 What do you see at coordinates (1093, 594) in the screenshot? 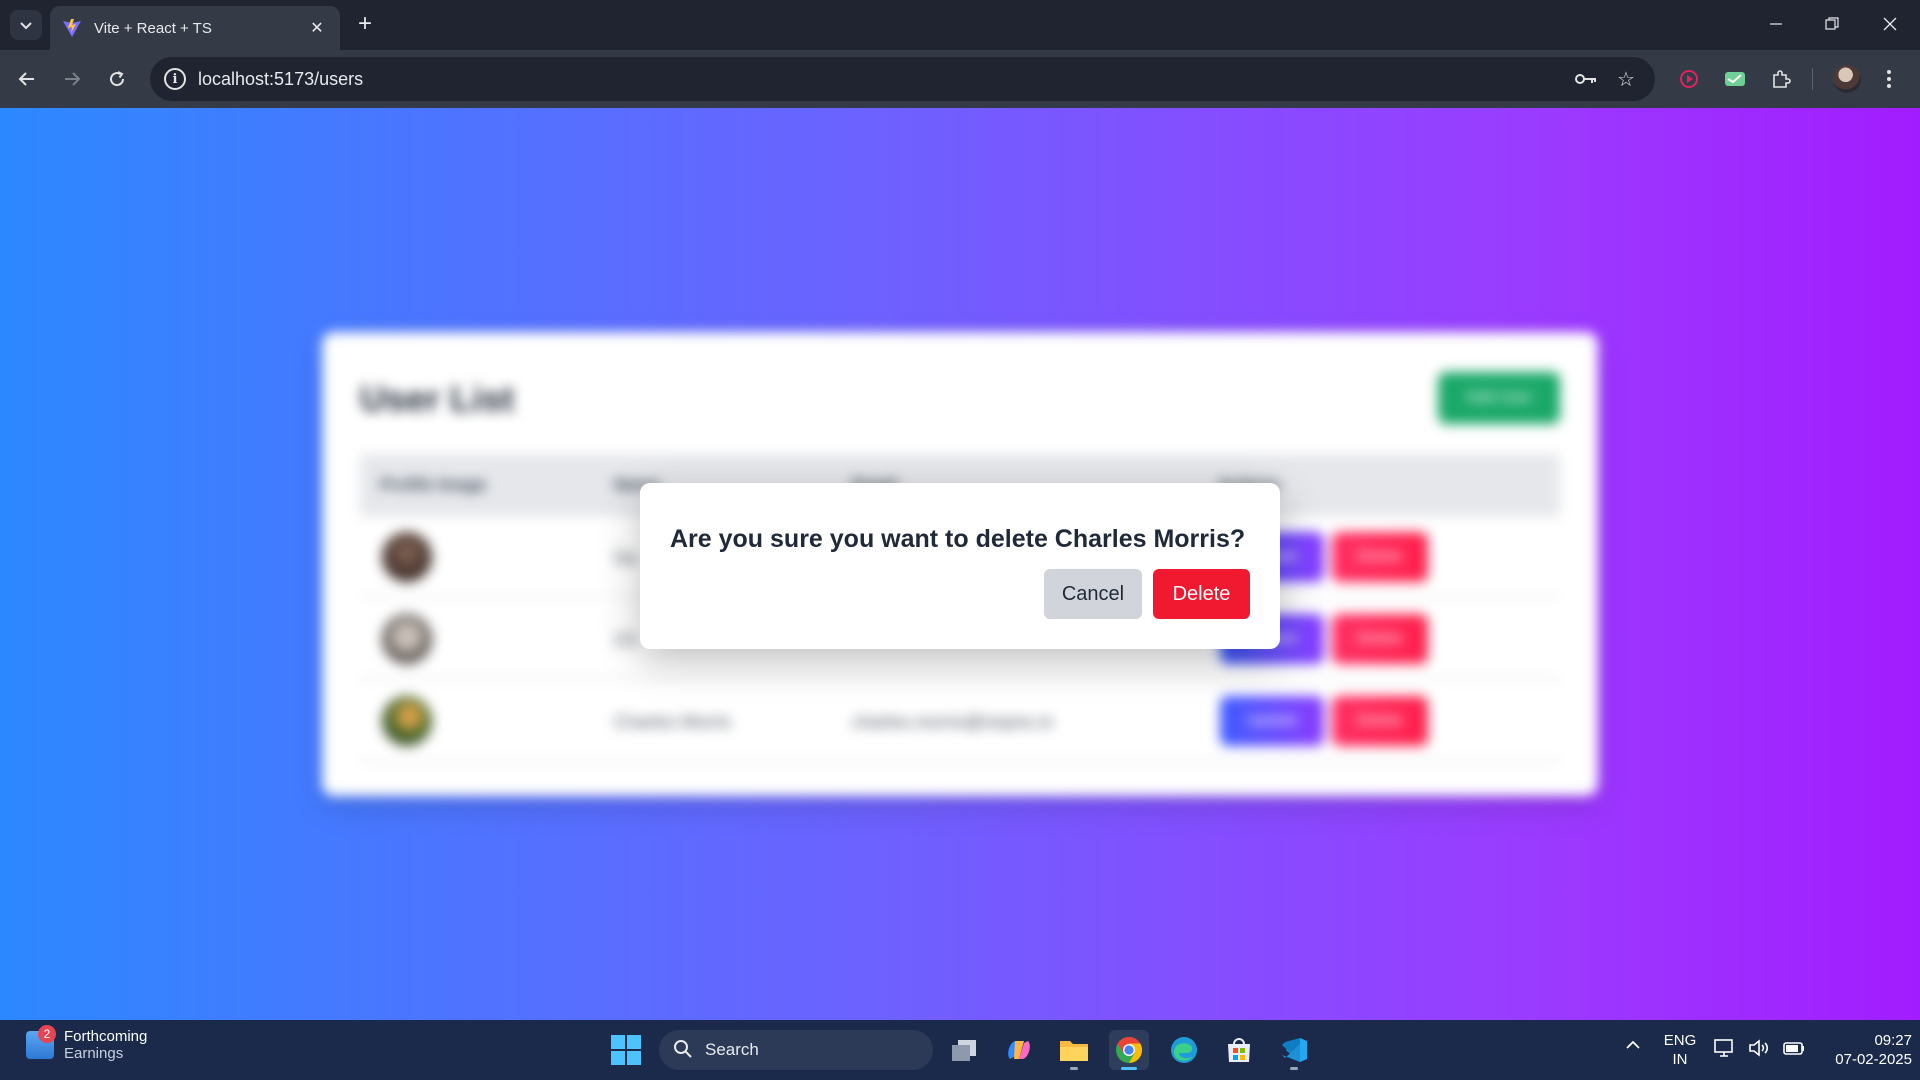
I see `cancel-button: Cancel` at bounding box center [1093, 594].